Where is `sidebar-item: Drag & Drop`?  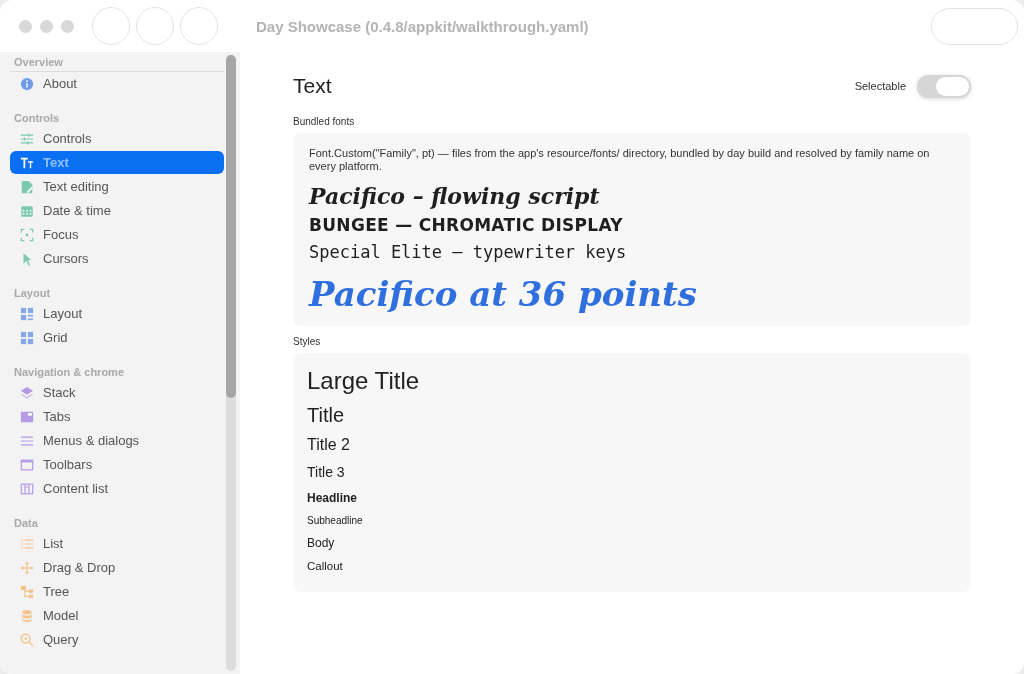 sidebar-item: Drag & Drop is located at coordinates (117, 567).